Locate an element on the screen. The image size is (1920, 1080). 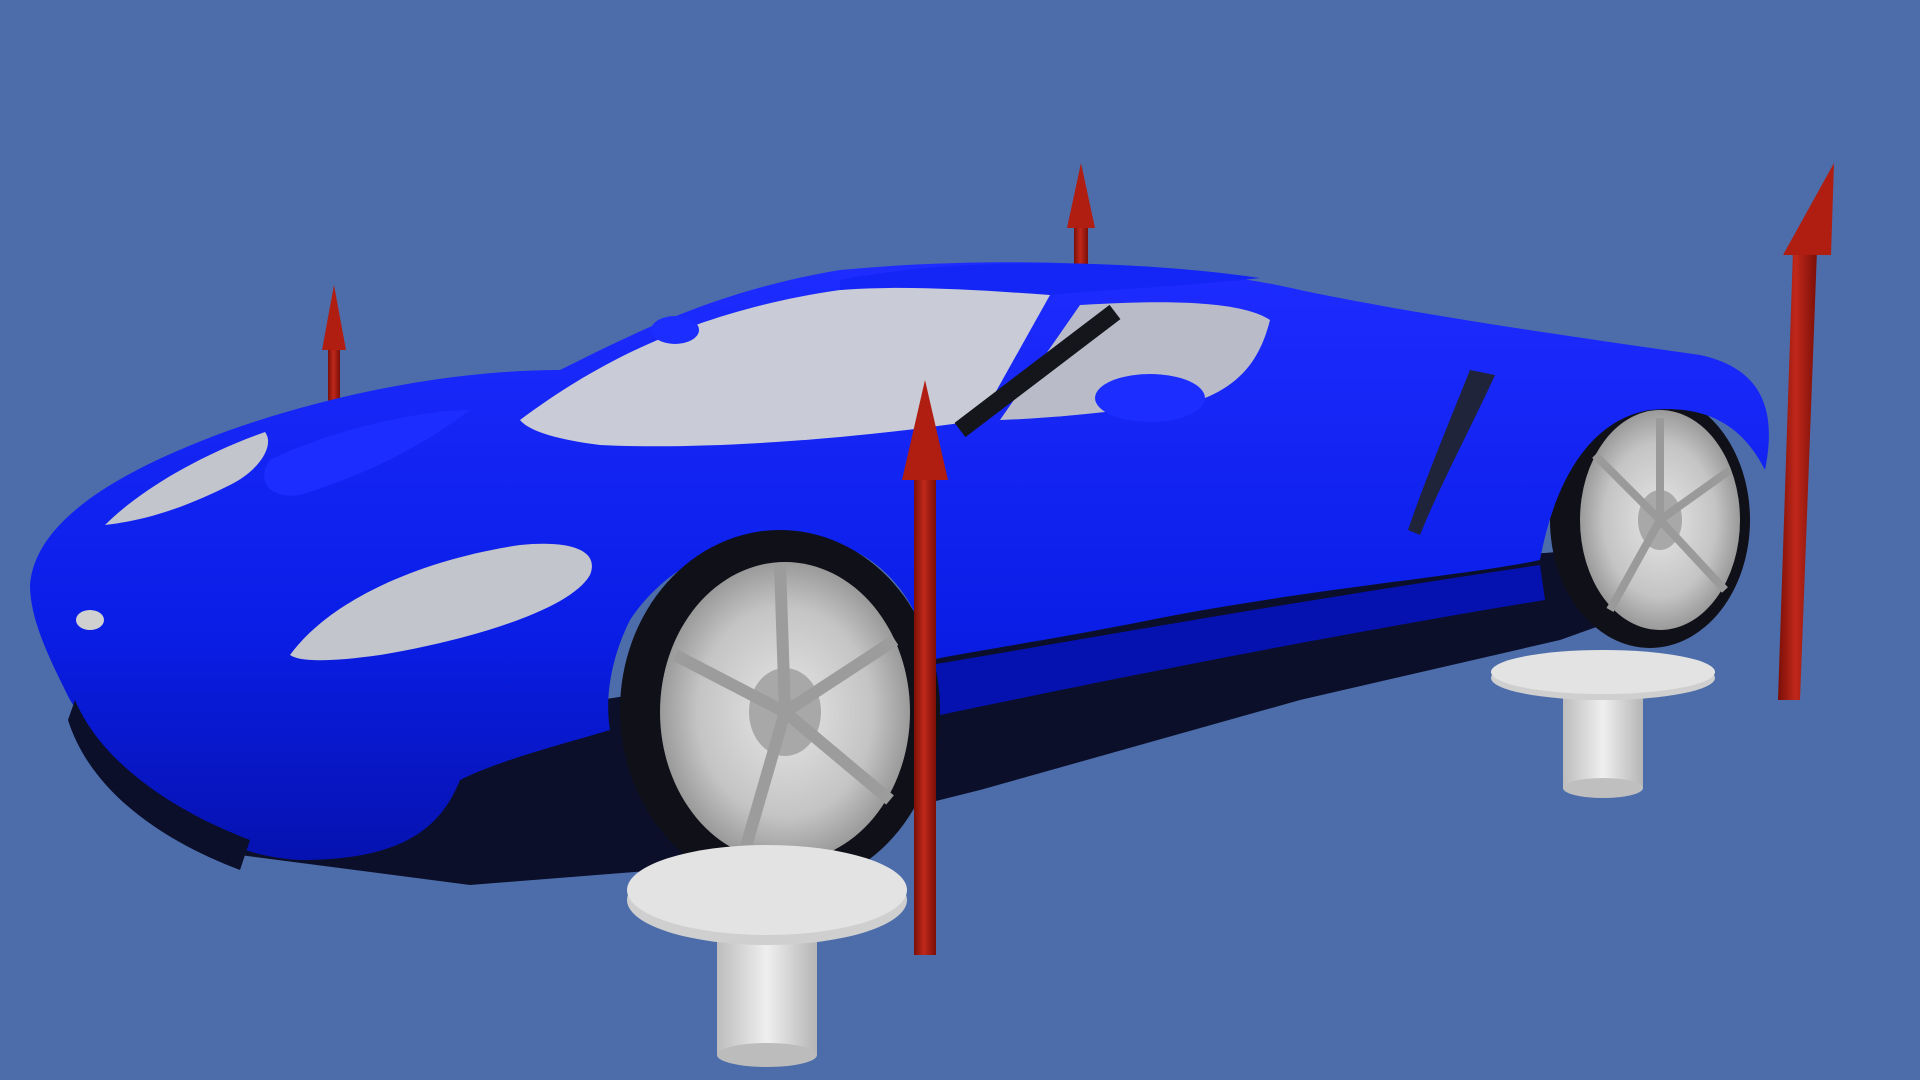
car-side-mirror is located at coordinates (1150, 398).